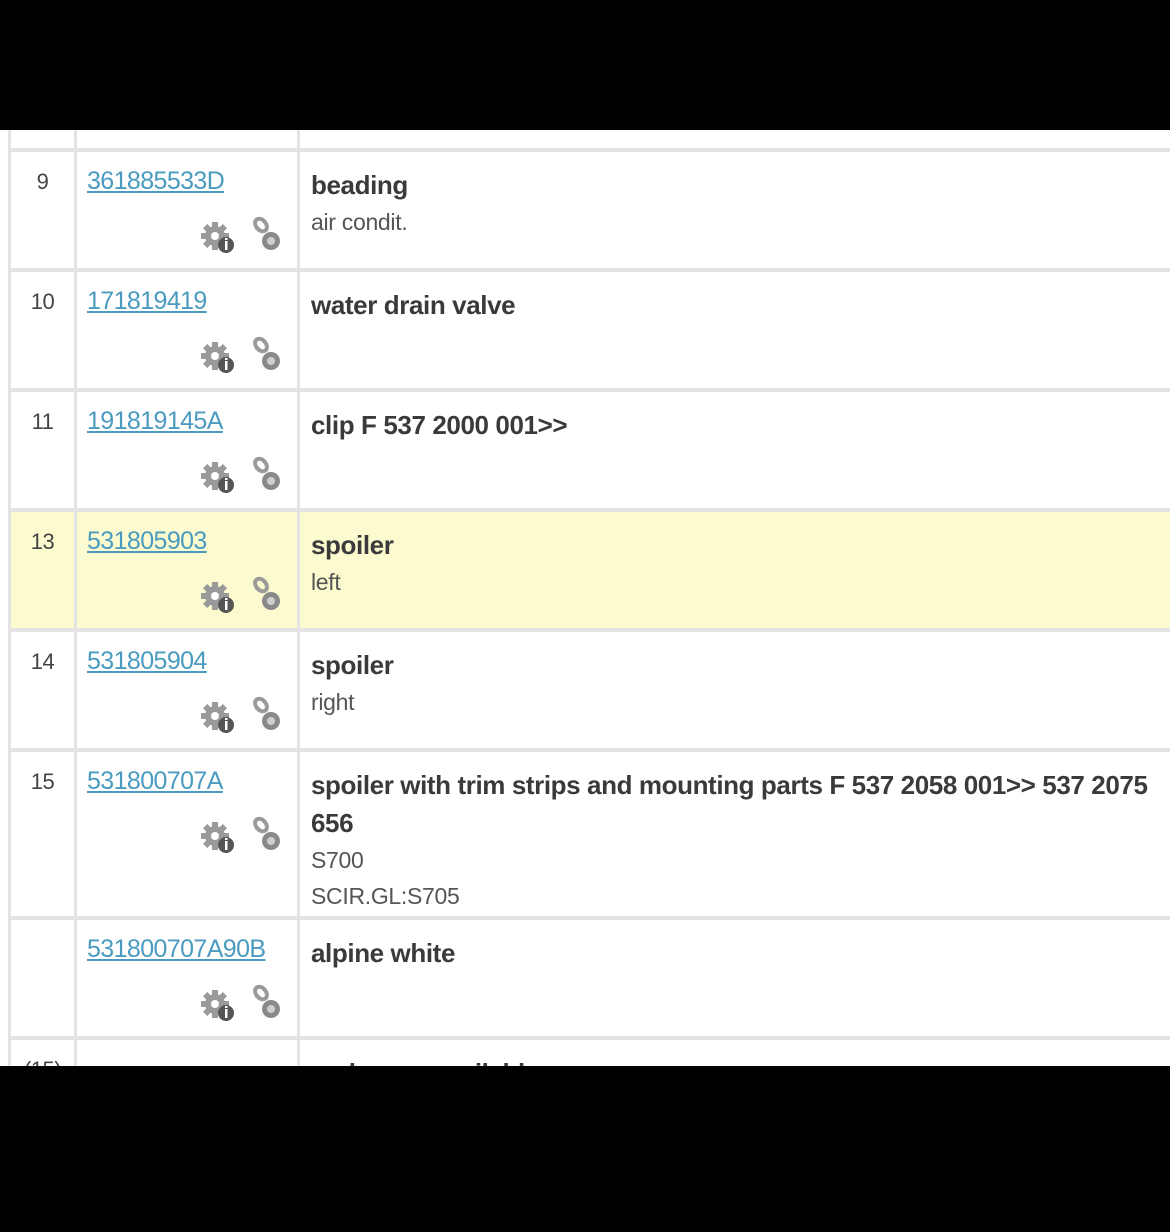  What do you see at coordinates (385, 896) in the screenshot?
I see `description-detail: SCIR.GL:S705` at bounding box center [385, 896].